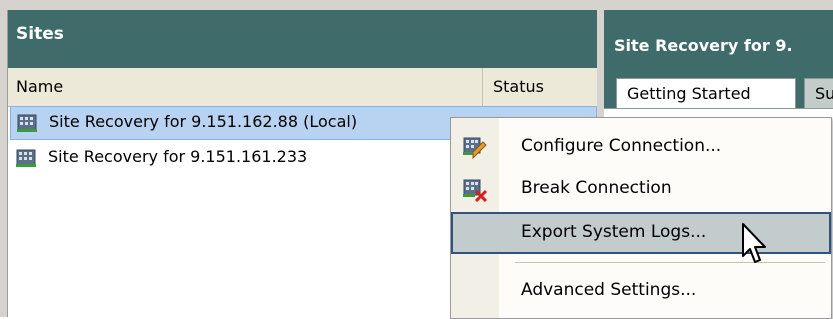  What do you see at coordinates (754, 243) in the screenshot?
I see `mouse-cursor-icon` at bounding box center [754, 243].